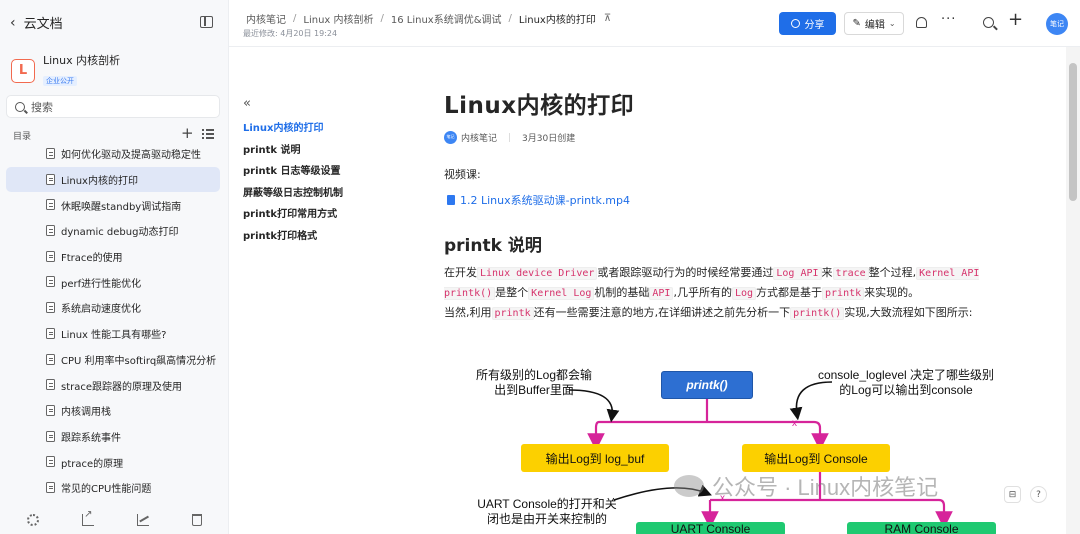  I want to click on log-buf-box: 输出Log到 log_buf, so click(595, 458).